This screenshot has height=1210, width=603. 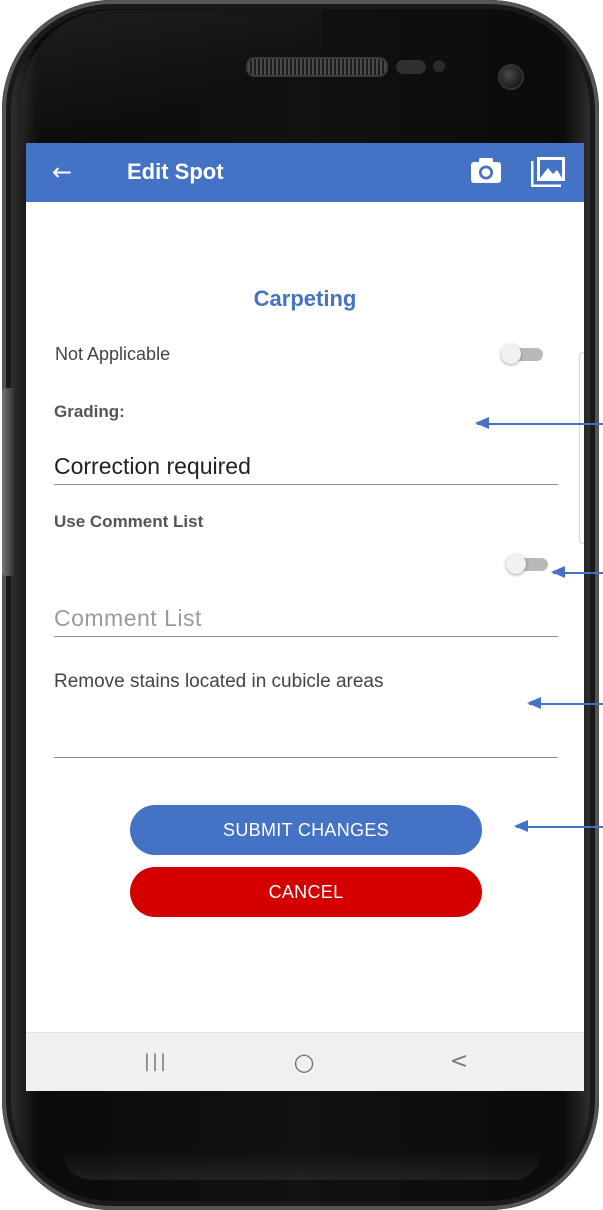 What do you see at coordinates (523, 354) in the screenshot?
I see `not-applicable-toggle` at bounding box center [523, 354].